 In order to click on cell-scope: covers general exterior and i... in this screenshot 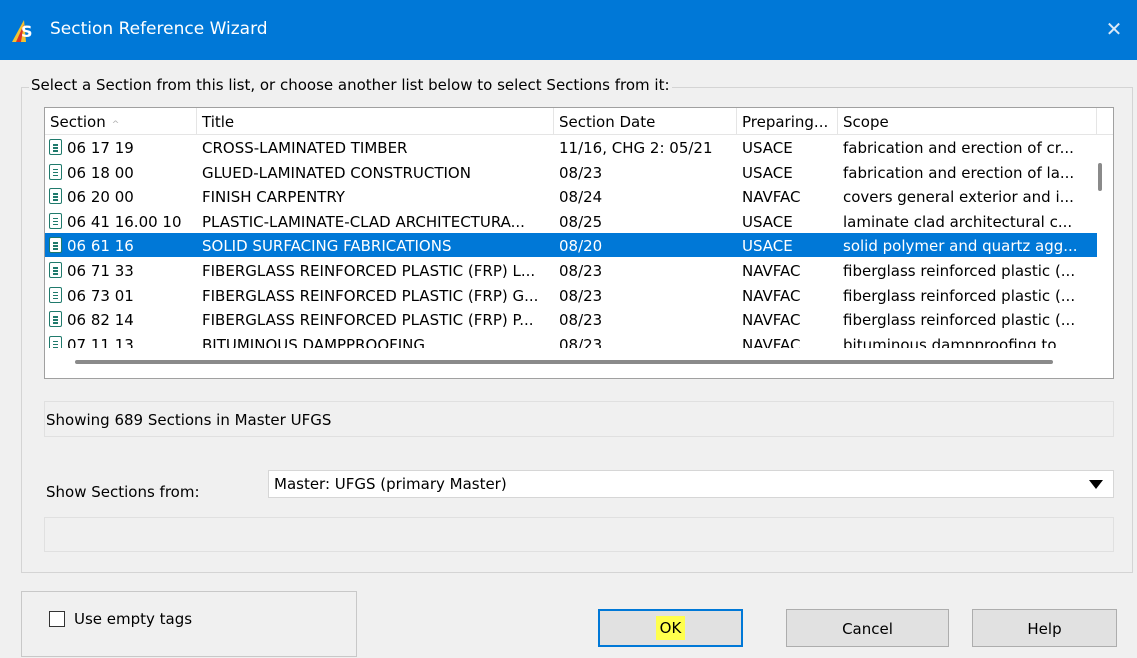, I will do `click(958, 197)`.